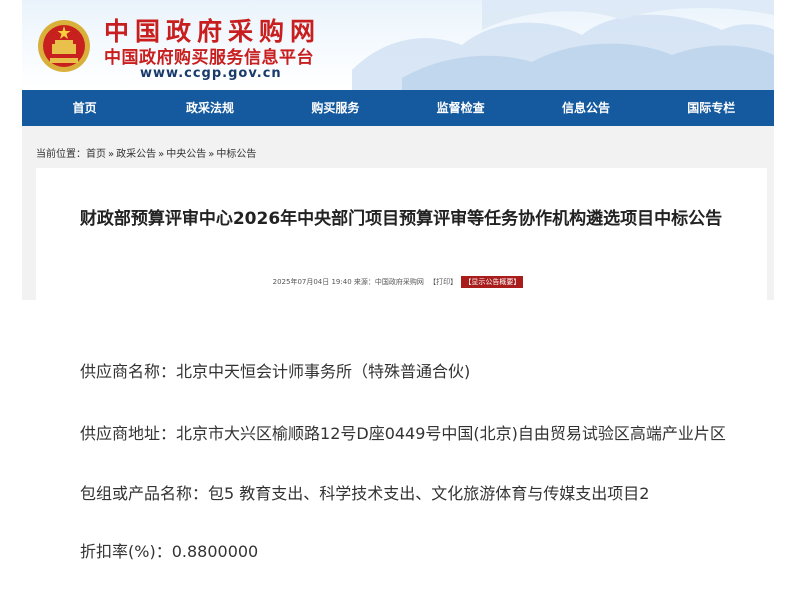 The height and width of the screenshot is (602, 796). What do you see at coordinates (451, 433) in the screenshot?
I see `supplier-address-value: 北京市大兴区榆顺路12号D座0449号中国(北京)自由贸易试验区高端产业片区` at bounding box center [451, 433].